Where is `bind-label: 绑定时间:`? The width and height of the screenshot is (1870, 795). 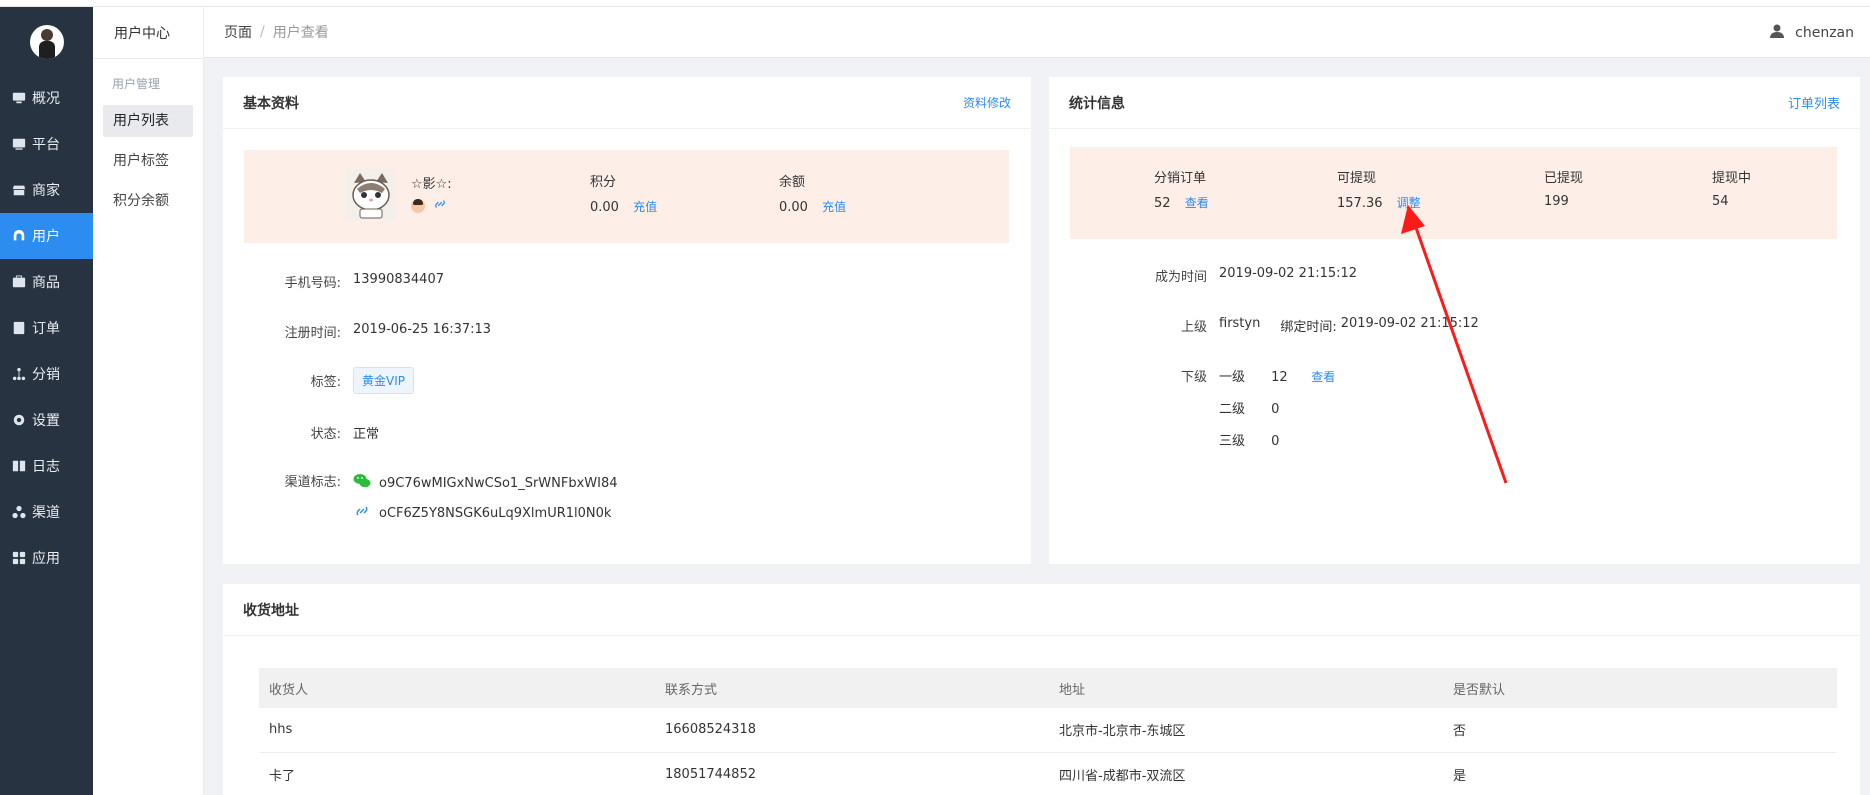
bind-label: 绑定时间: is located at coordinates (1308, 327).